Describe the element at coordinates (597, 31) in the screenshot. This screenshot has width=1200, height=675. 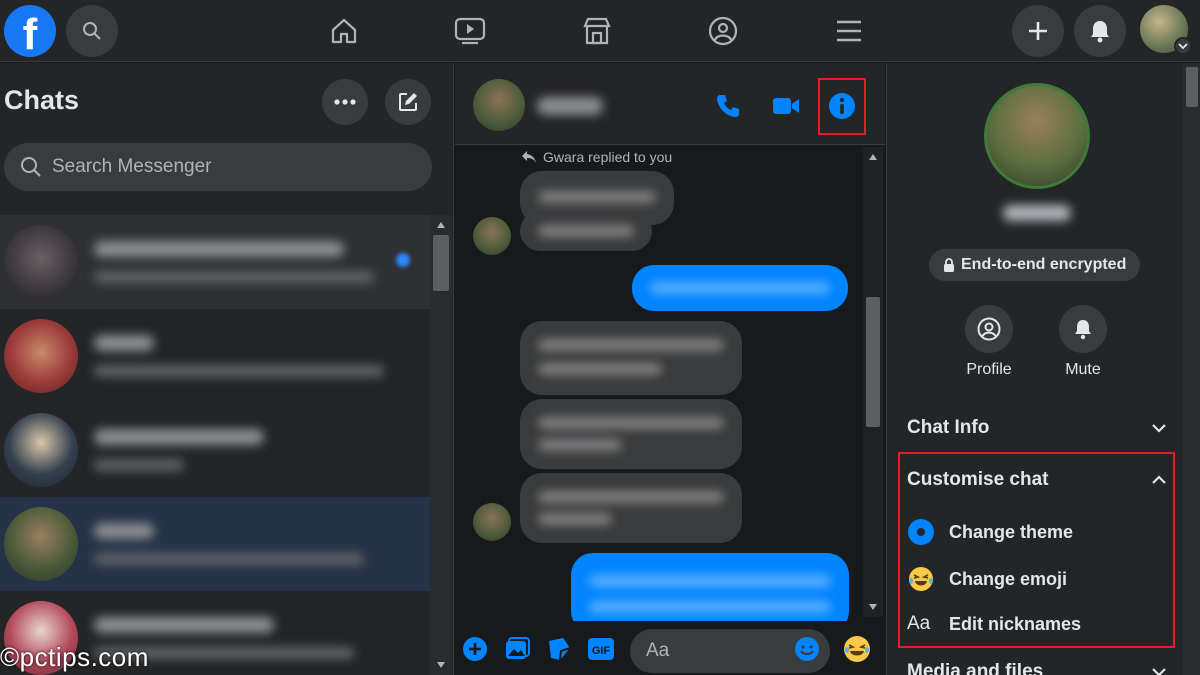
I see `marketplace-nav-button` at that location.